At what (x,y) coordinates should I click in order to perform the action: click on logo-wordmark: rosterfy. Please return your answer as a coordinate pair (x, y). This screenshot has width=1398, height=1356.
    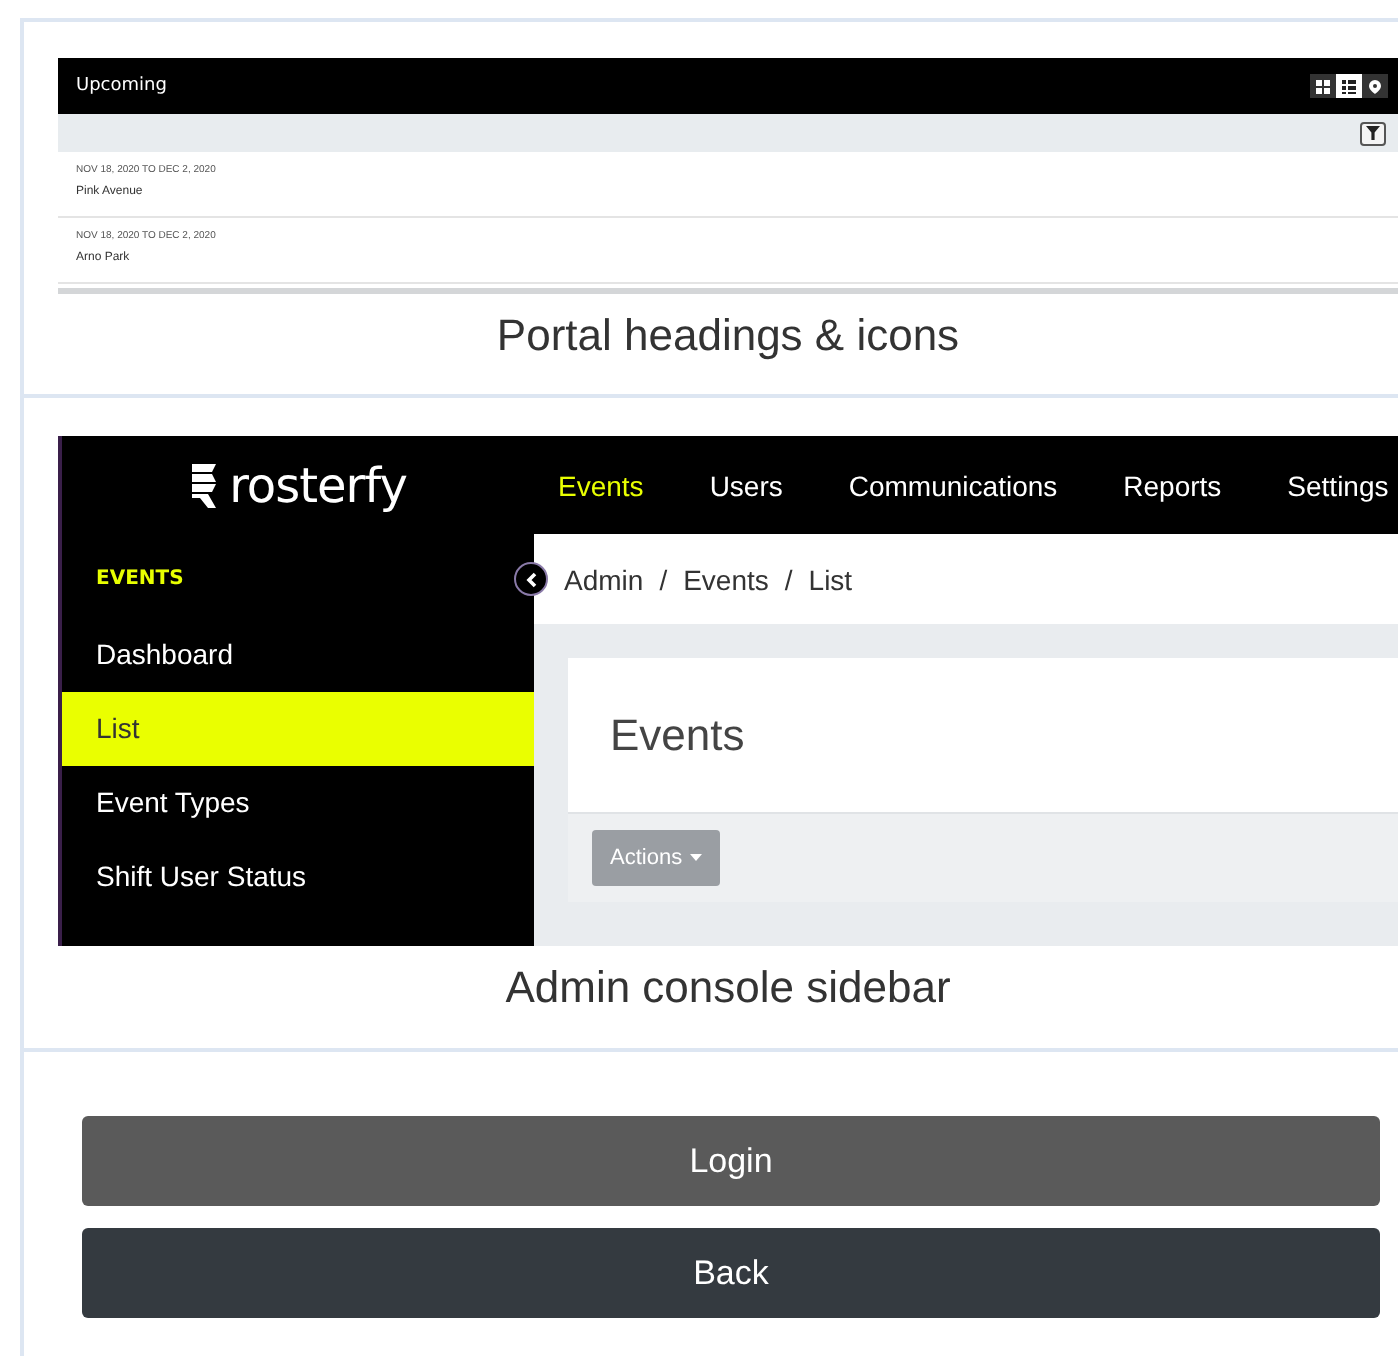
    Looking at the image, I should click on (318, 485).